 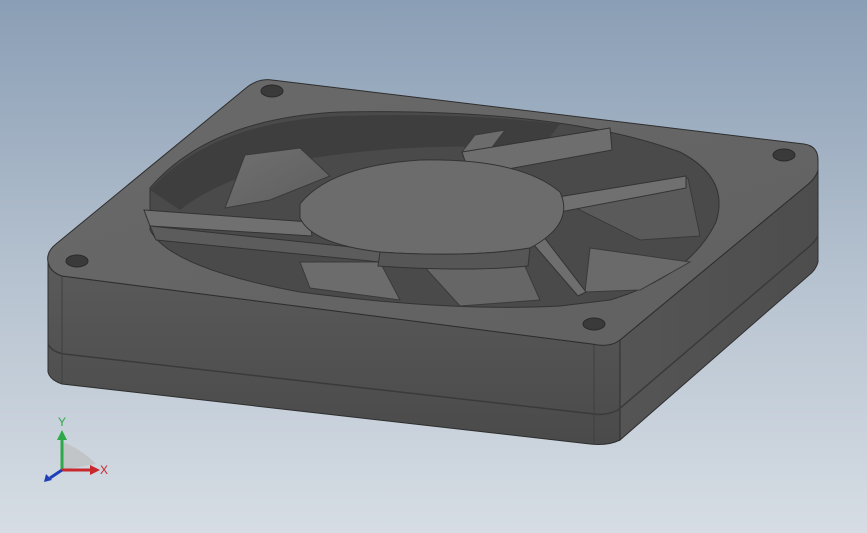 I want to click on z-axis-line, so click(x=56, y=474).